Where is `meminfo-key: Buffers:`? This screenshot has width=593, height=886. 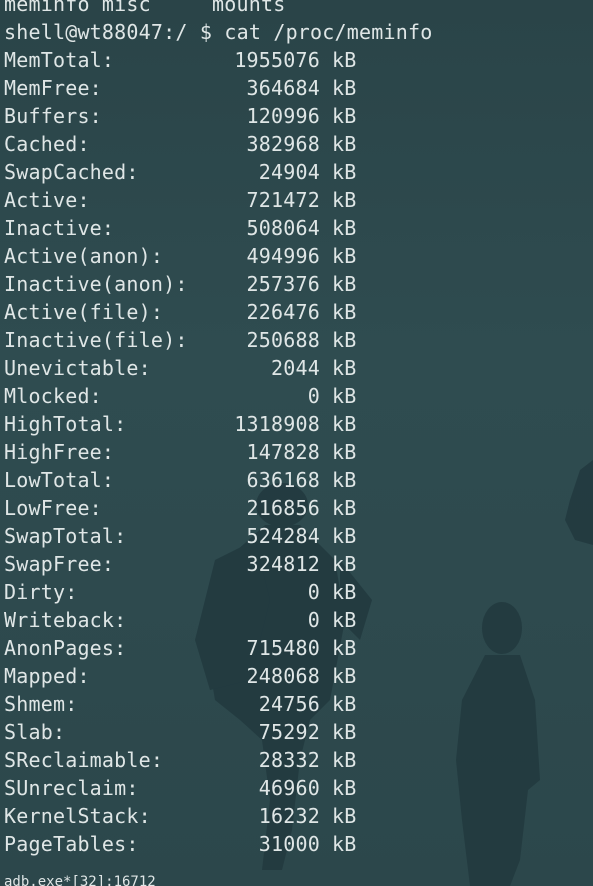 meminfo-key: Buffers: is located at coordinates (53, 116).